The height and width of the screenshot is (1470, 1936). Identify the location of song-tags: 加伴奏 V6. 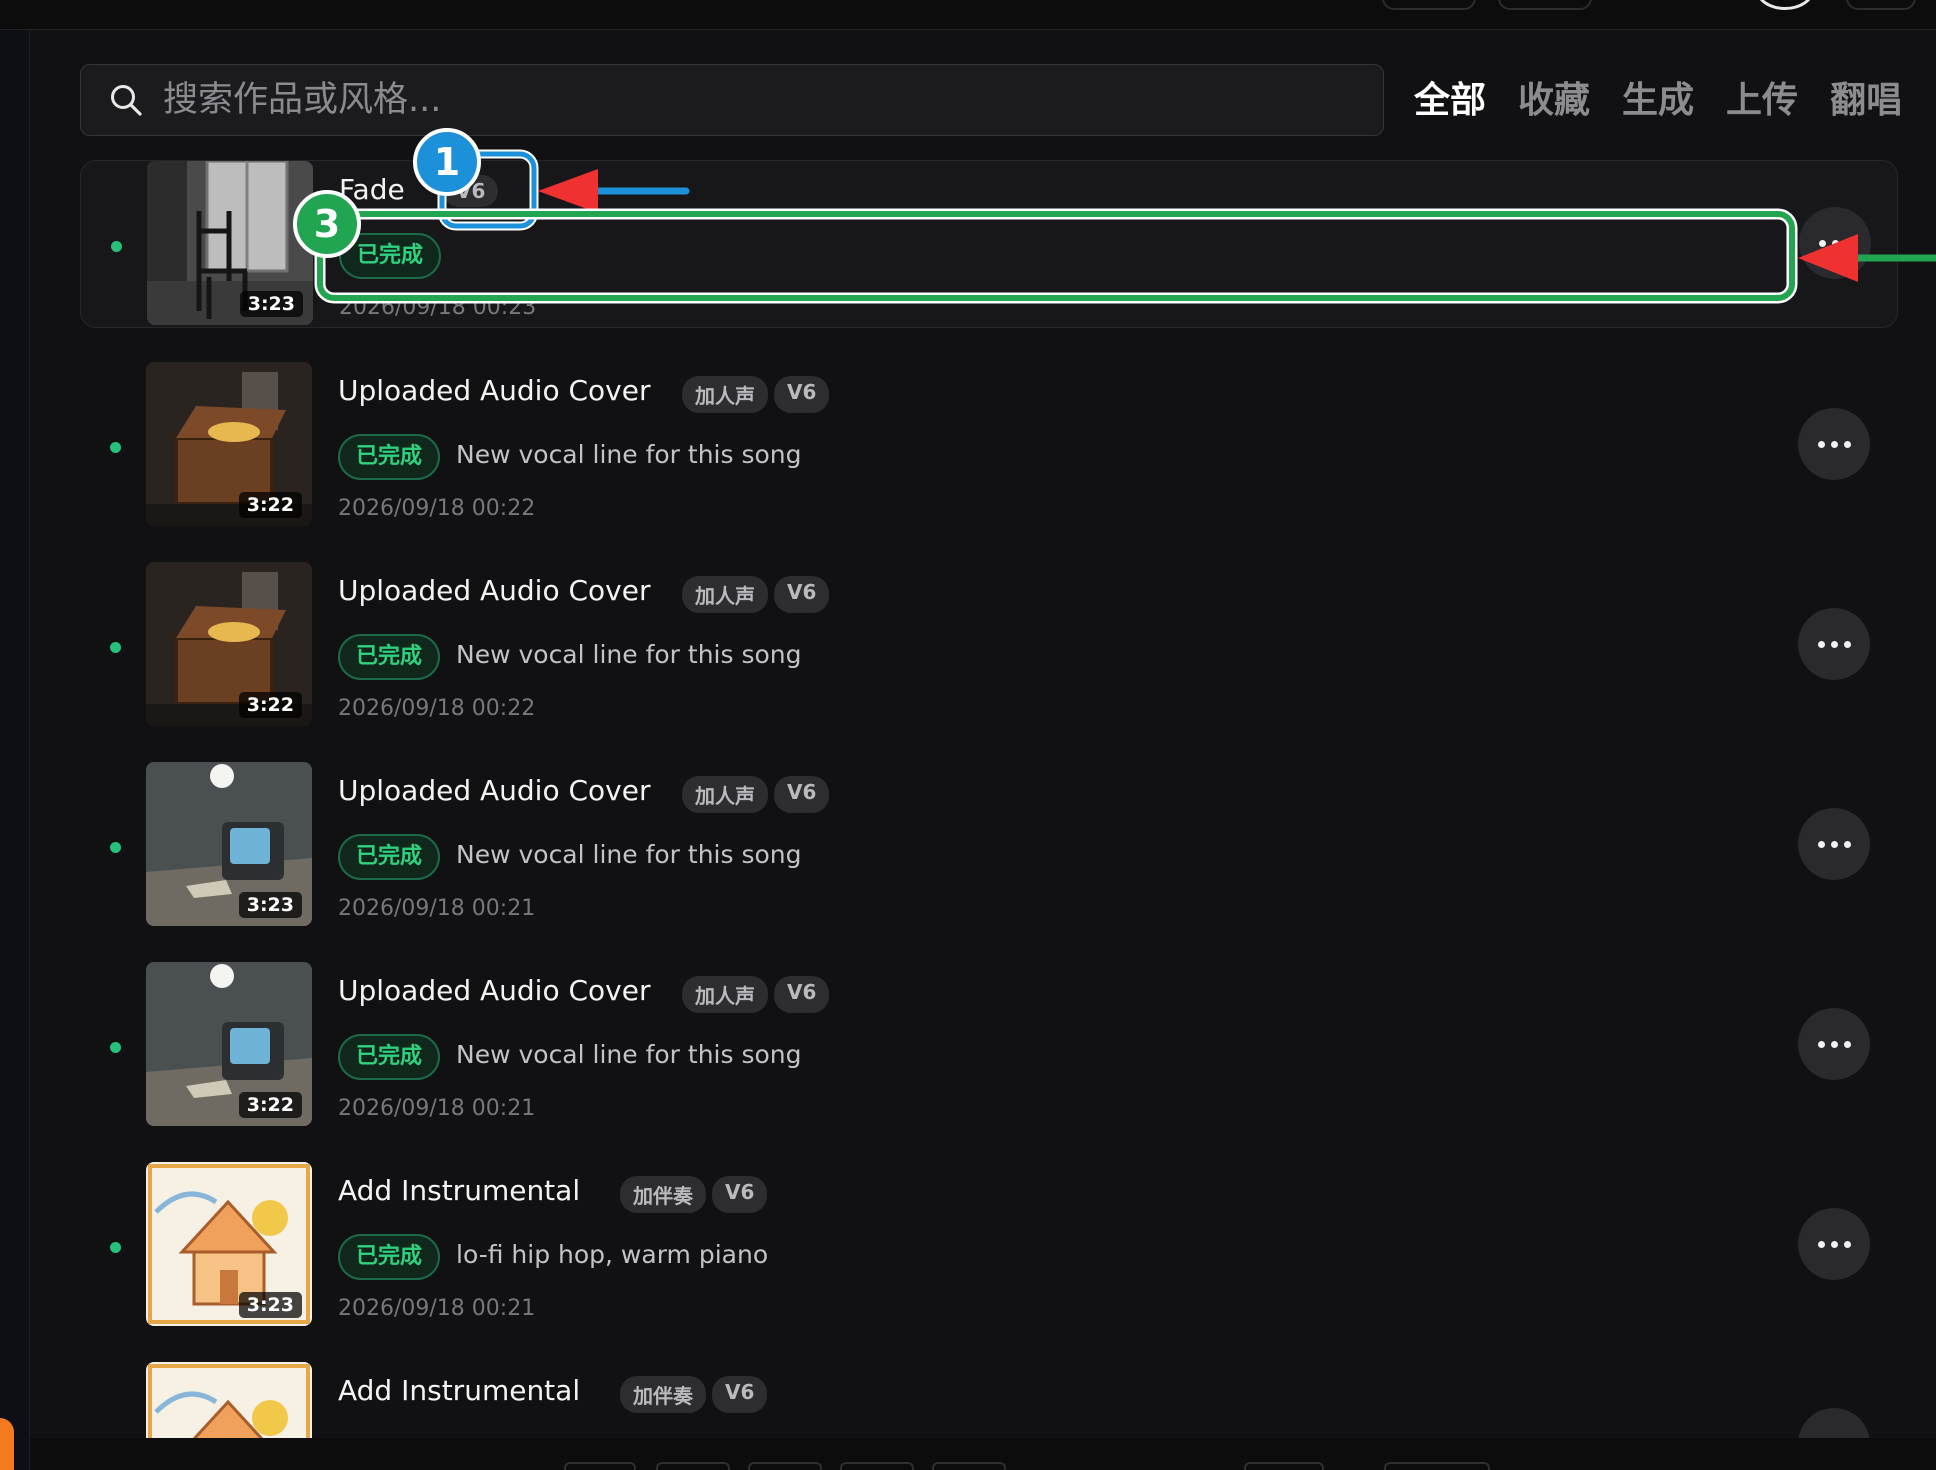
(694, 1194).